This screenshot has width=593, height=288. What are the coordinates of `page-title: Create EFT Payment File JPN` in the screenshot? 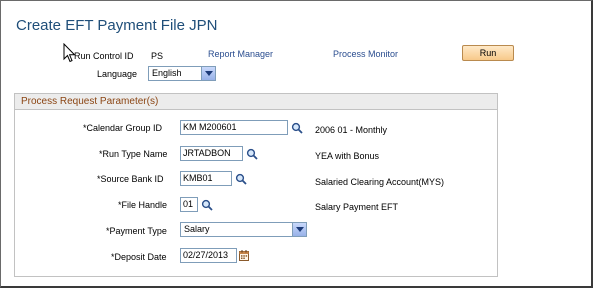 It's located at (117, 25).